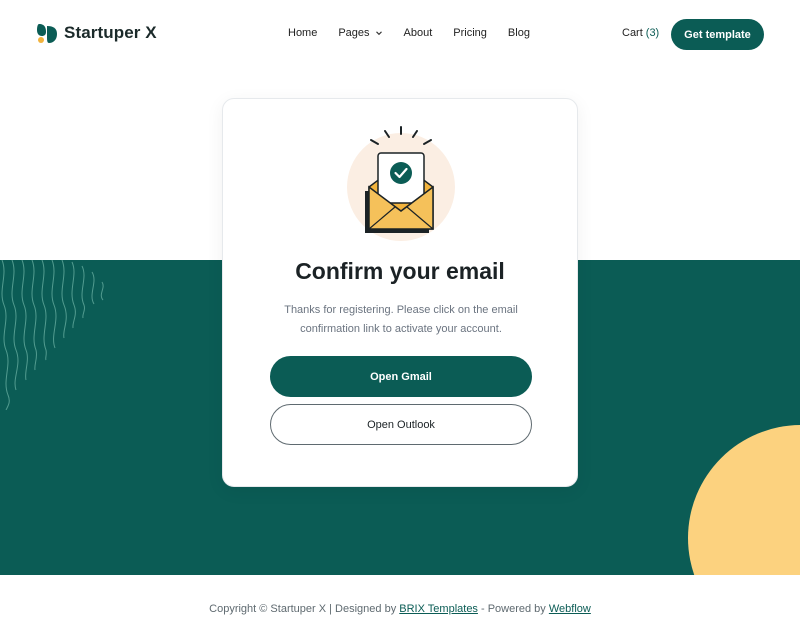 Image resolution: width=800 pixels, height=642 pixels. What do you see at coordinates (652, 33) in the screenshot?
I see `cart-count: (3)` at bounding box center [652, 33].